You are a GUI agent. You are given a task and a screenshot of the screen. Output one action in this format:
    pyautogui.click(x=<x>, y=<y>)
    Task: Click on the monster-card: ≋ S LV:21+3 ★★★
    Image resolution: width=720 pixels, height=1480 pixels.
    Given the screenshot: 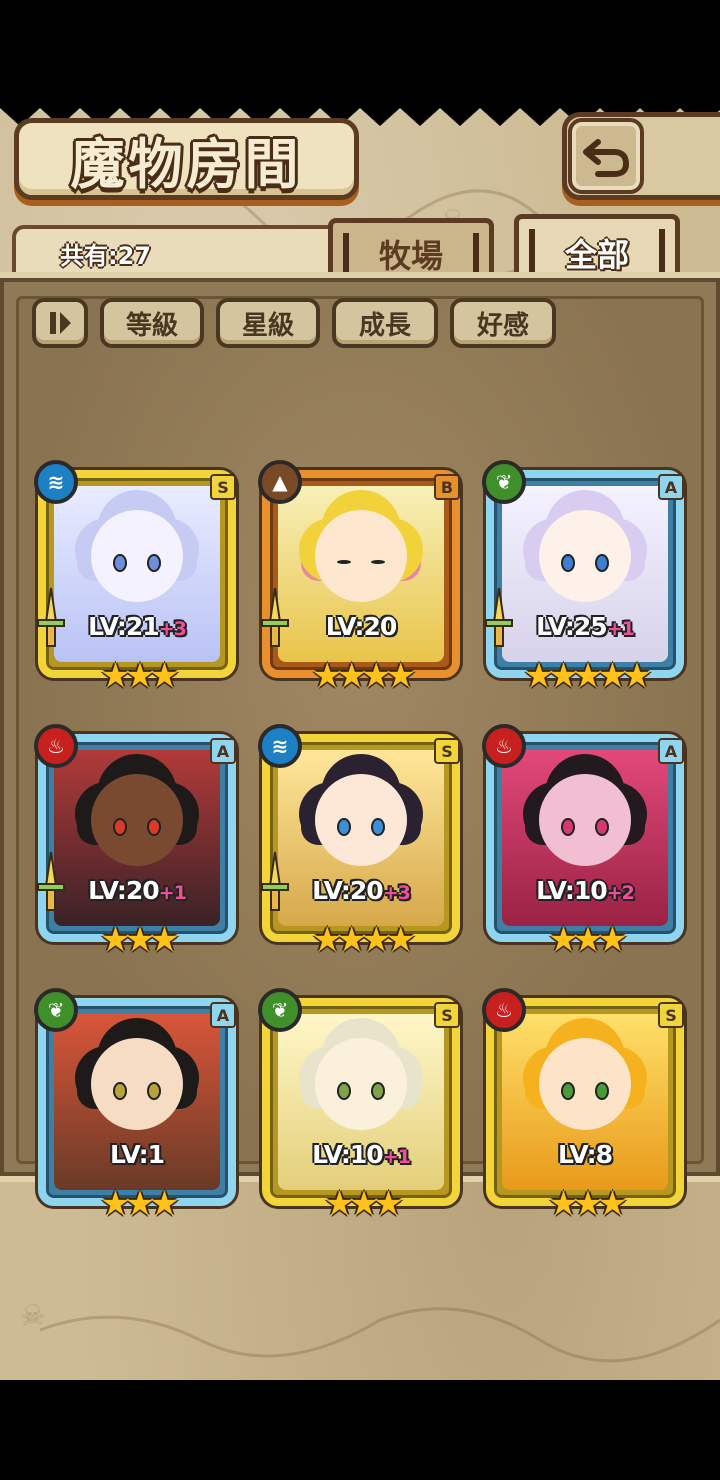 What is the action you would take?
    pyautogui.click(x=139, y=580)
    